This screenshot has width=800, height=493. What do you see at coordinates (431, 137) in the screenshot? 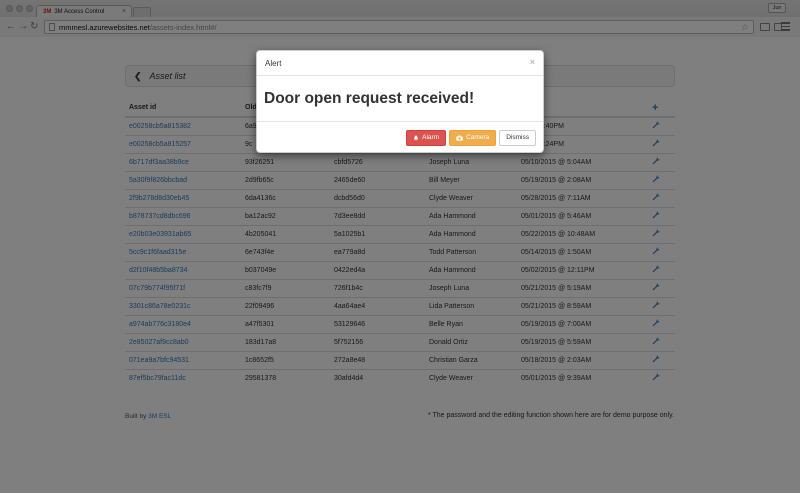
I see `alarm-label: Alarm` at bounding box center [431, 137].